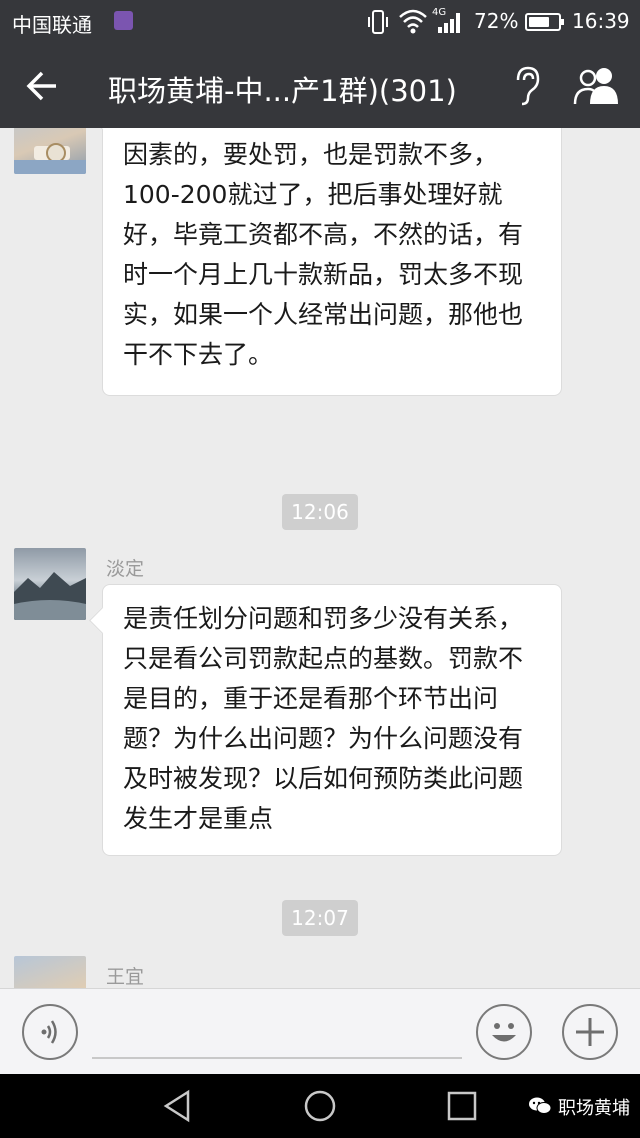 This screenshot has width=640, height=1138. Describe the element at coordinates (320, 918) in the screenshot. I see `timestamp: 12:07` at that location.